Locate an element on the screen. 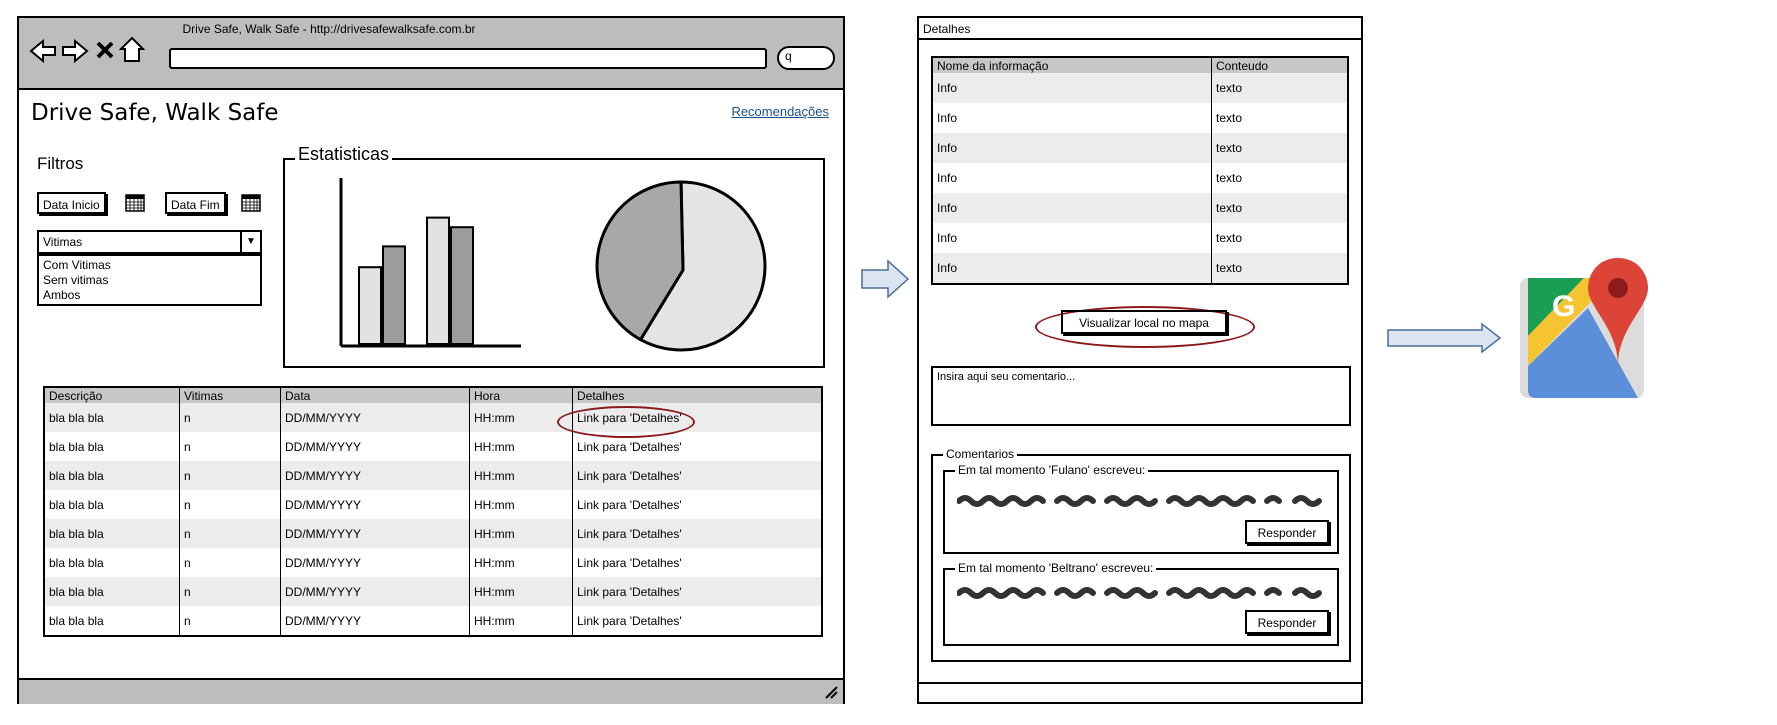 This screenshot has width=1777, height=725. recommendations-link: Recomendações is located at coordinates (780, 111).